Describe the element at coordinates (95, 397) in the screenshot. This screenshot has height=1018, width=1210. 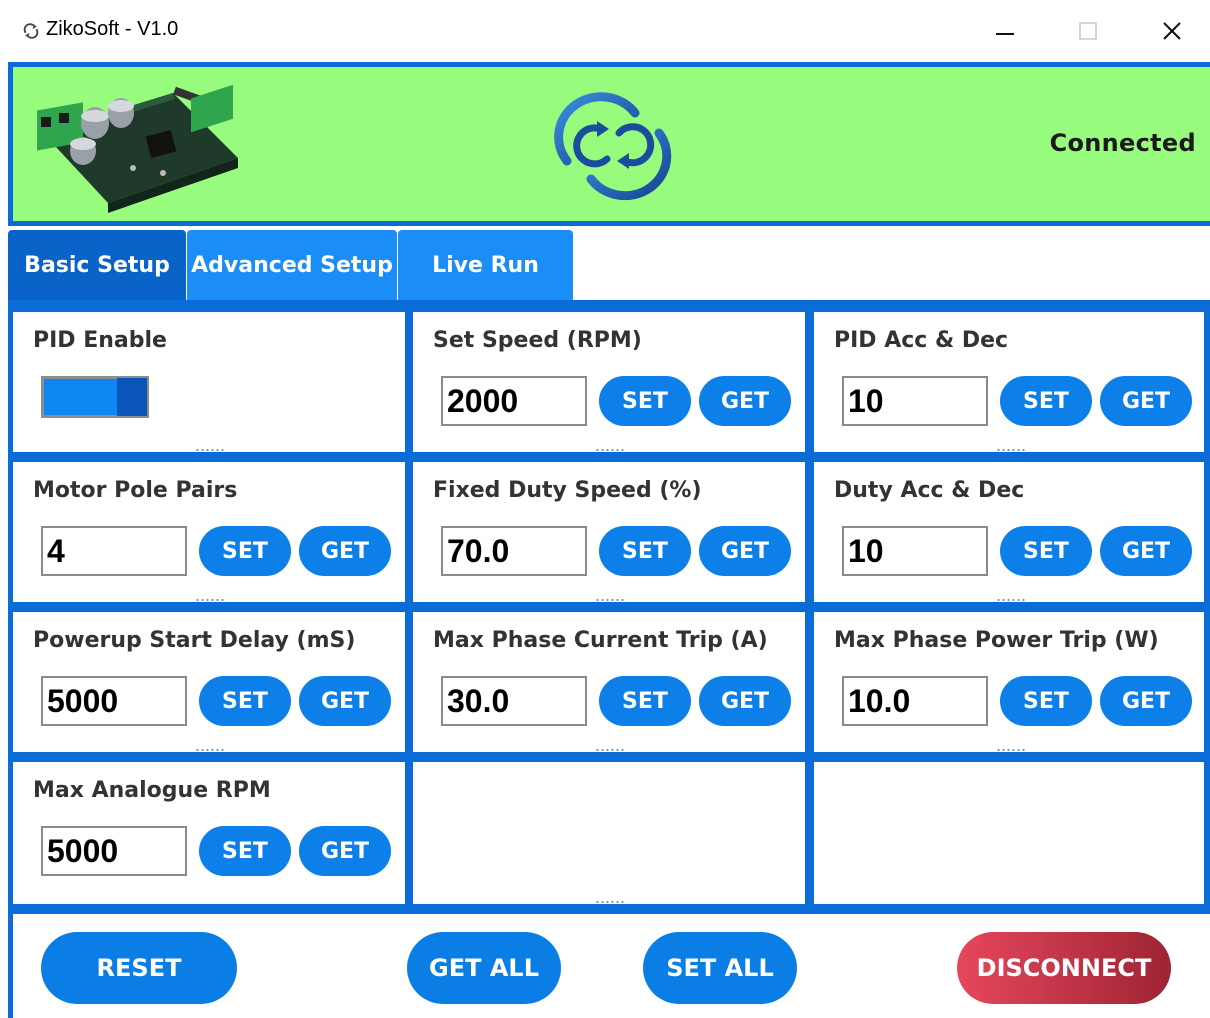
I see `pid-enable-toggle` at that location.